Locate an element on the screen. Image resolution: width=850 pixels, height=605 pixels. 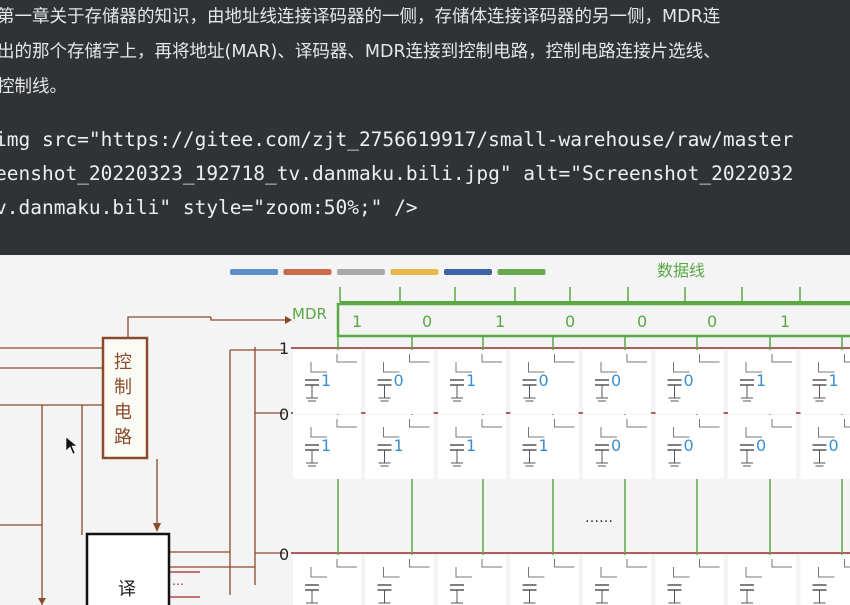
mouse-cursor-icon is located at coordinates (71, 445).